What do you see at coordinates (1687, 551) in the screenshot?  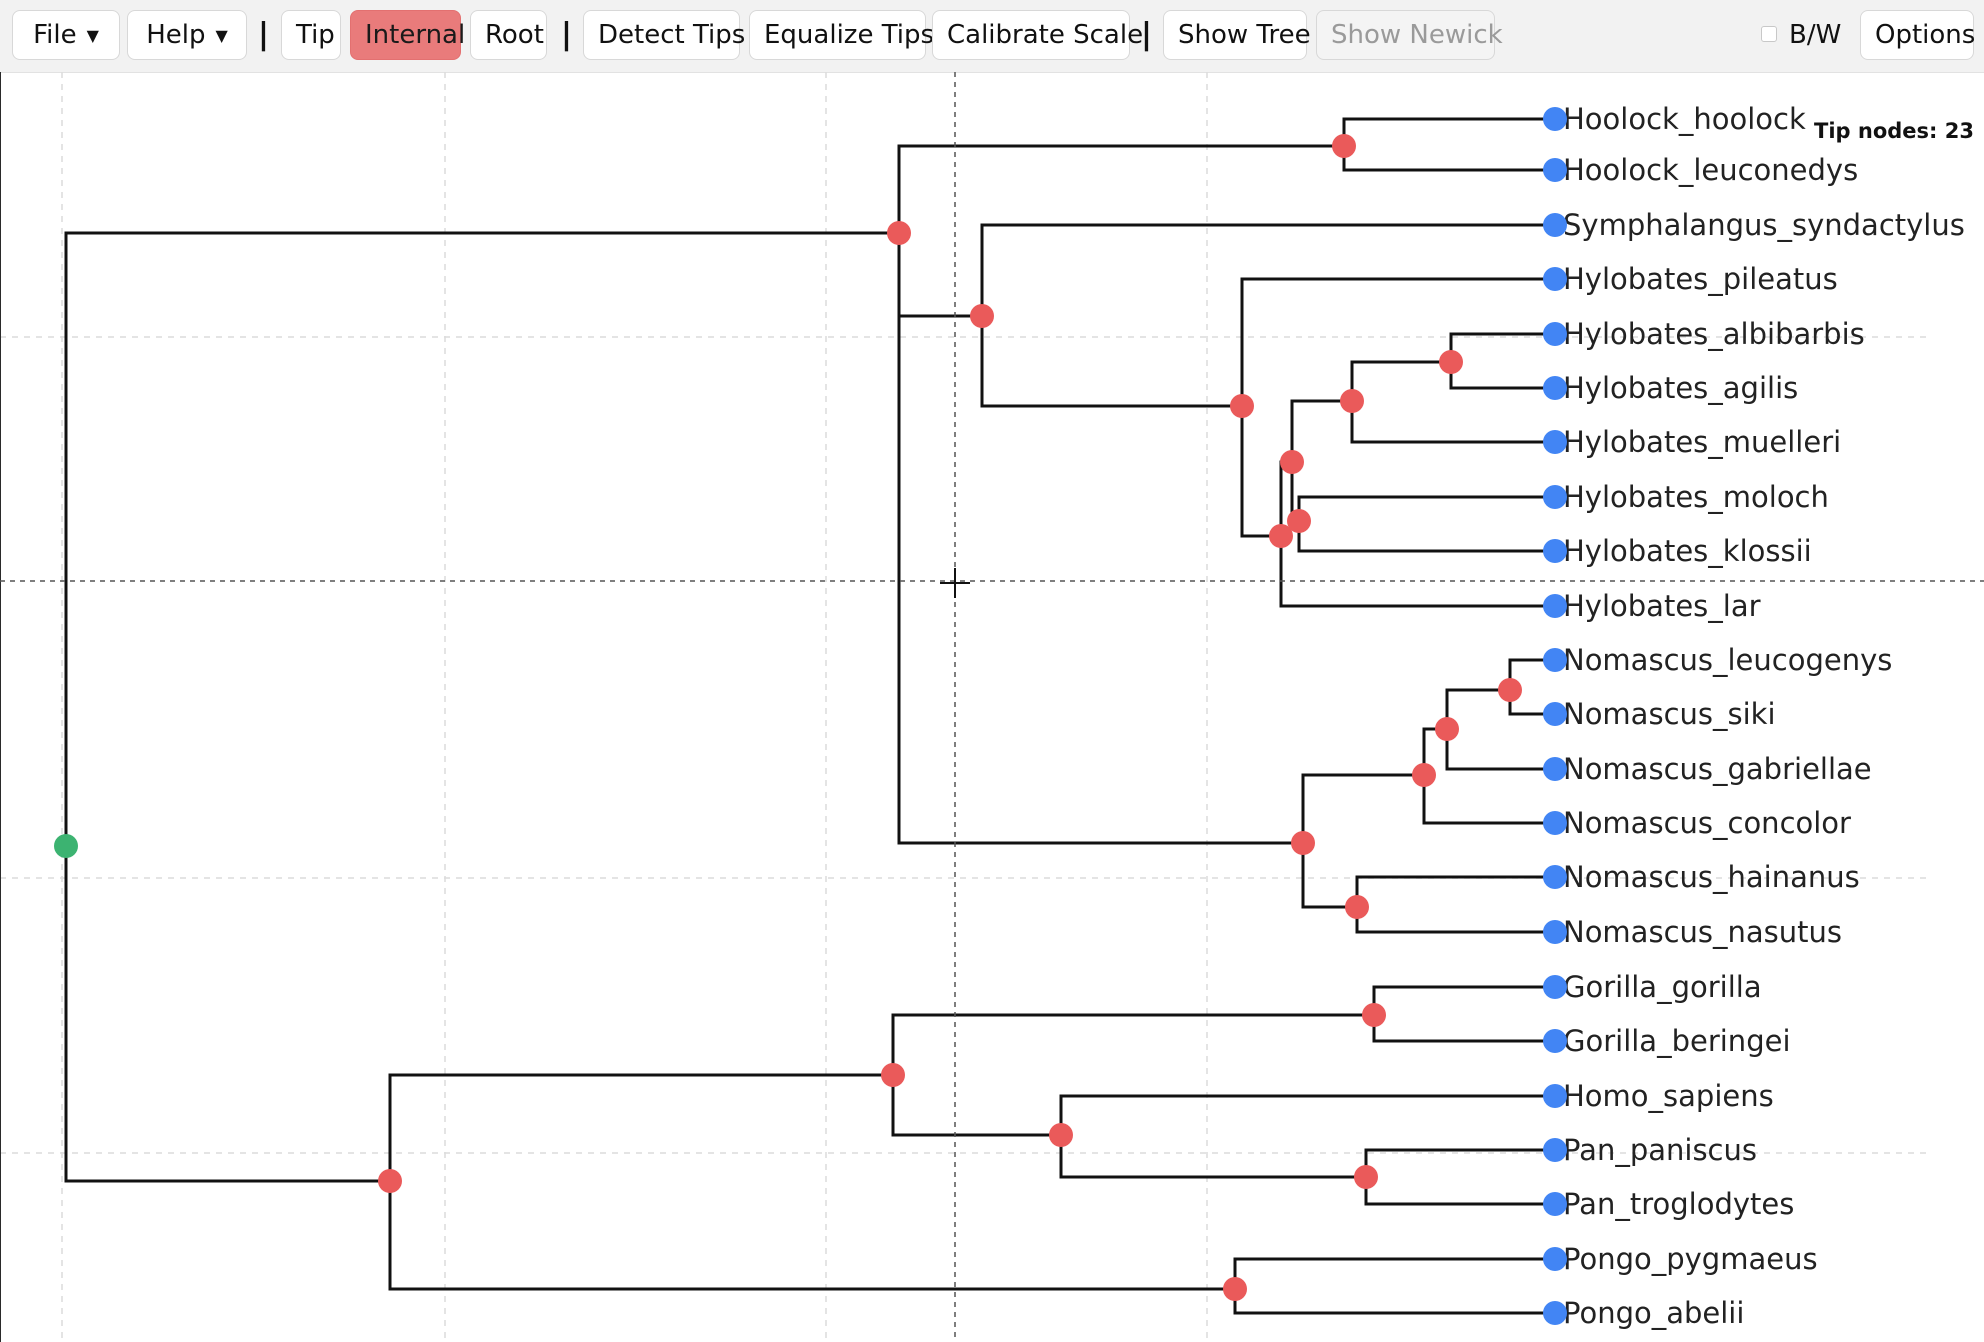 I see `tip-label: Hylobates_klossii` at bounding box center [1687, 551].